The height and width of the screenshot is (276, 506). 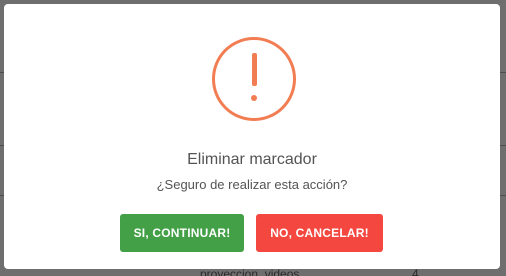 What do you see at coordinates (252, 184) in the screenshot?
I see `dialog-message: ¿Seguro de realizar esta acción?` at bounding box center [252, 184].